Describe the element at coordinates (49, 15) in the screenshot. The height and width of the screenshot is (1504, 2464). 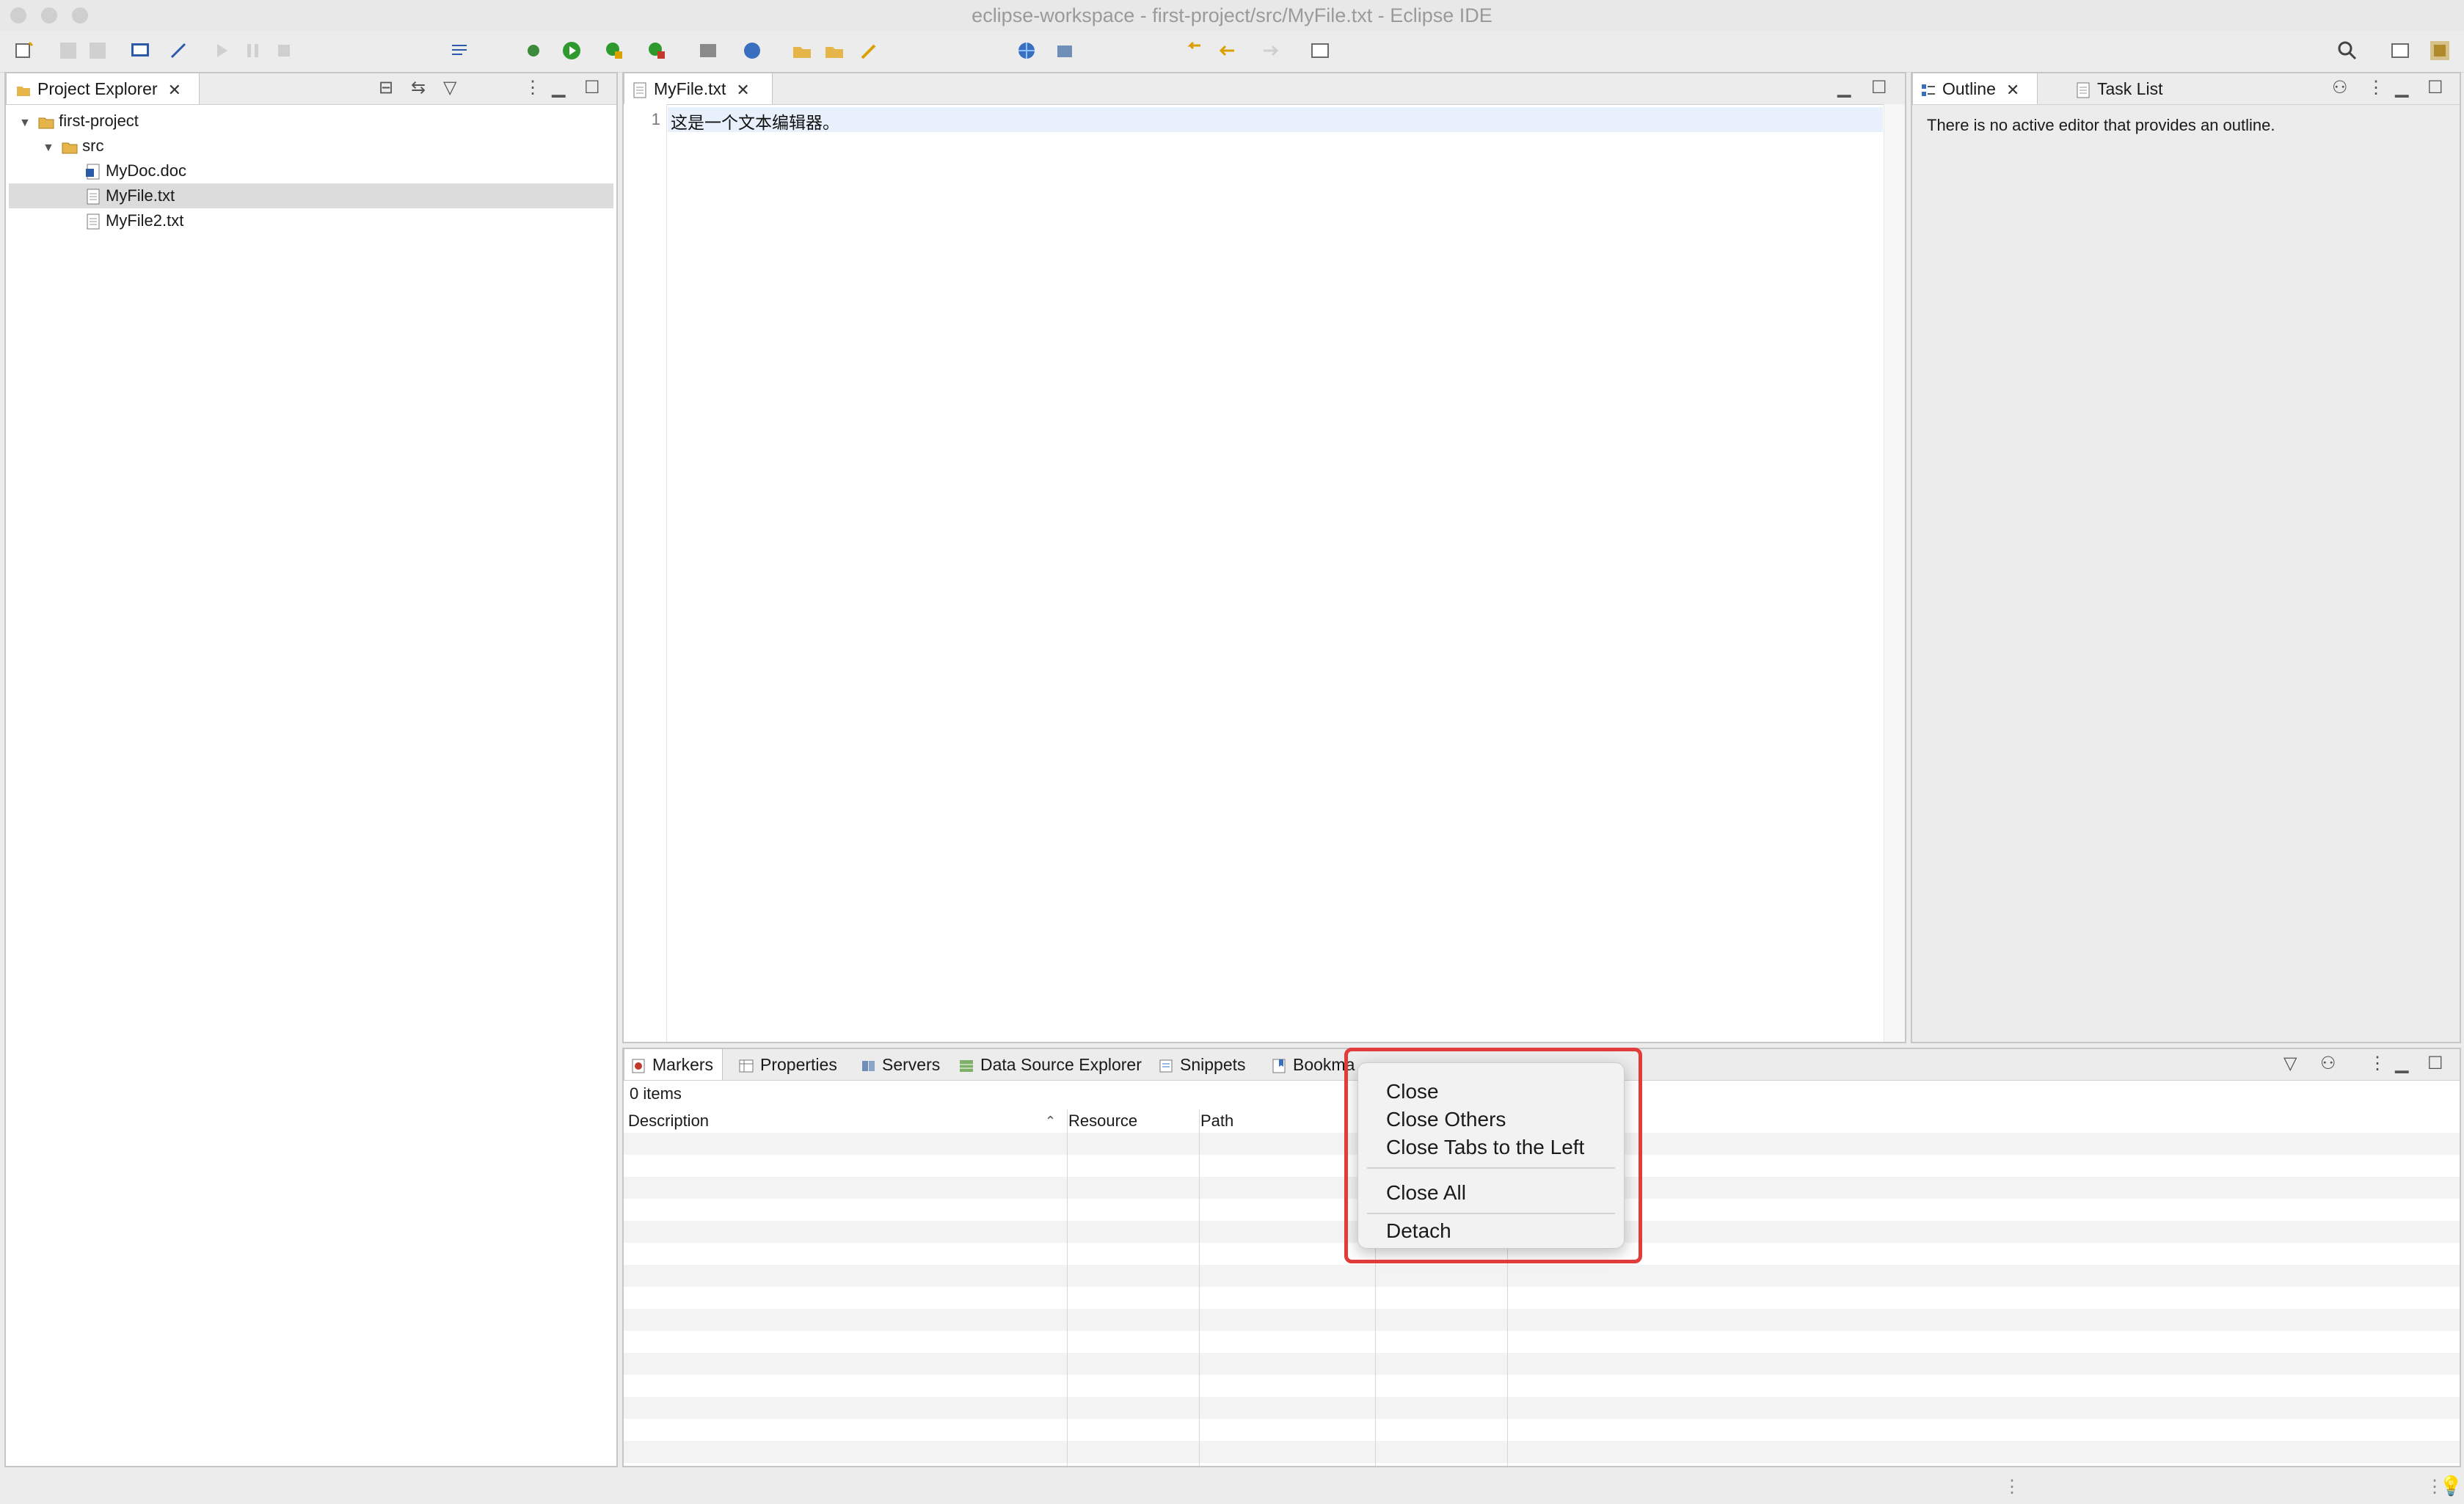
I see `minimize-window-icon` at that location.